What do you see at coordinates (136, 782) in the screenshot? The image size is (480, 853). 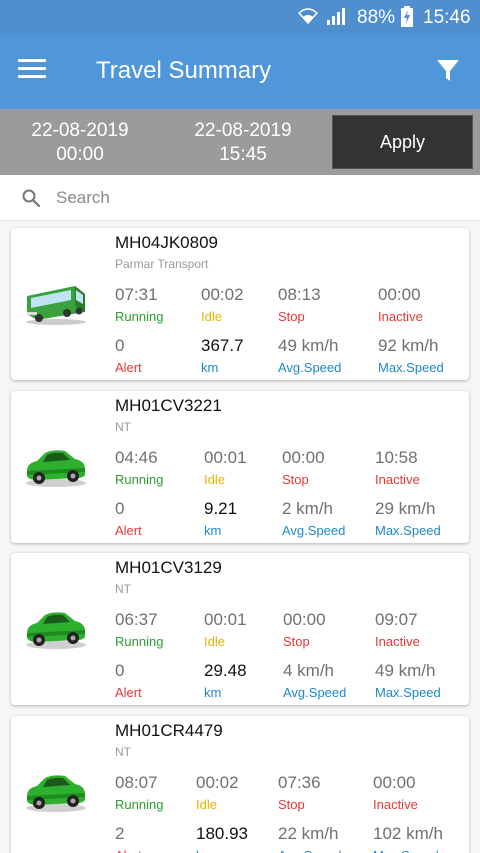 I see `running-time: 08:07` at bounding box center [136, 782].